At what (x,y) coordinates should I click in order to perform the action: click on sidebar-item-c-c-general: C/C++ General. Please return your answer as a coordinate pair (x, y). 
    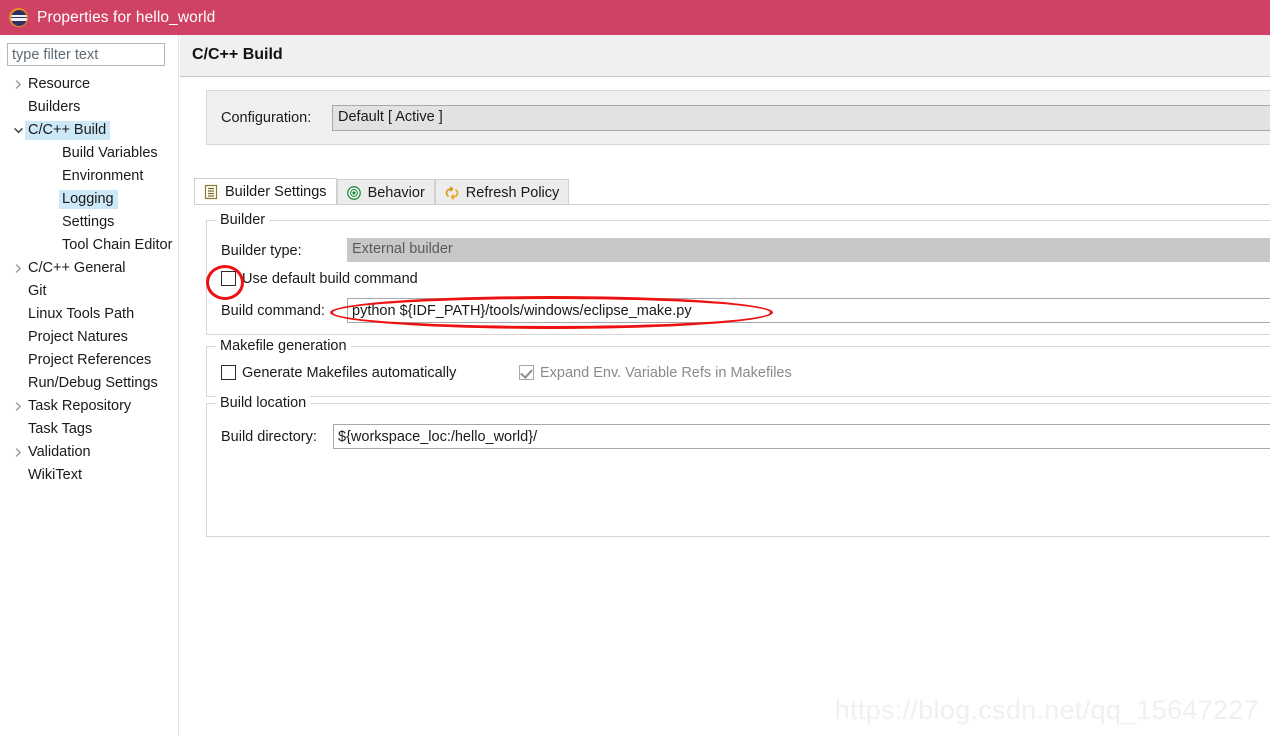
    Looking at the image, I should click on (89, 268).